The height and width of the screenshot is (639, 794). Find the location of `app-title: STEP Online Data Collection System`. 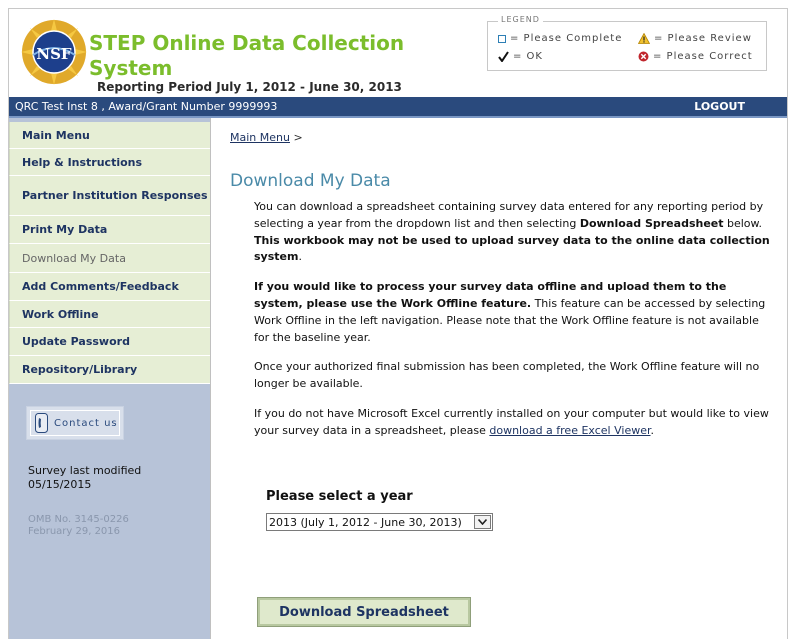

app-title: STEP Online Data Collection System is located at coordinates (249, 56).